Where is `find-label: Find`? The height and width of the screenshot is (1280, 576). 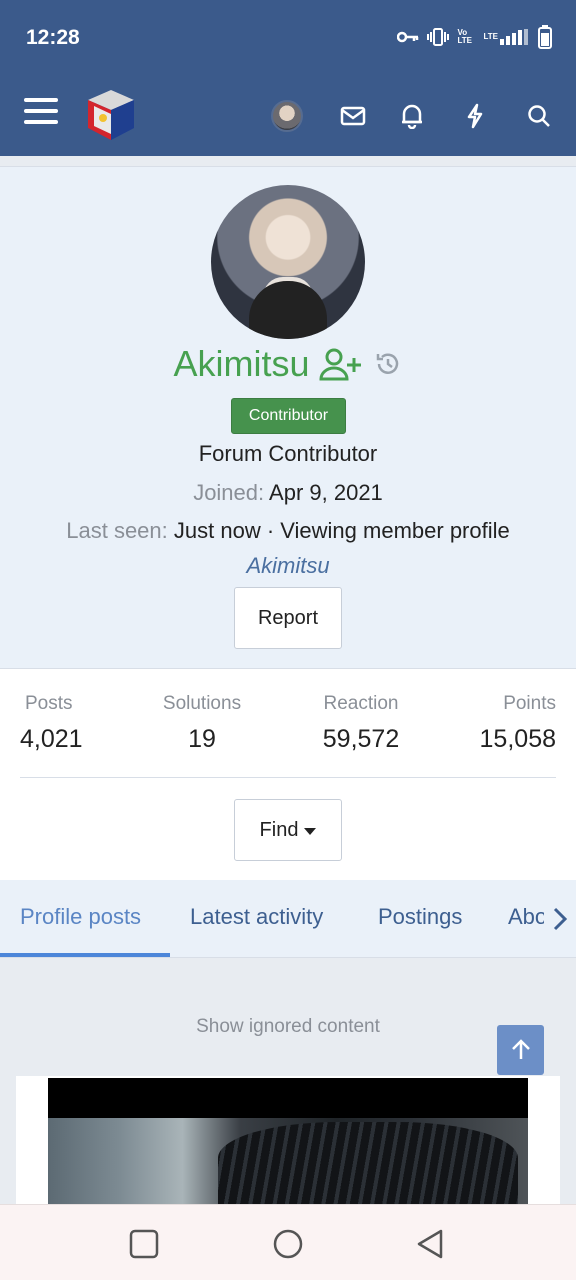 find-label: Find is located at coordinates (279, 829).